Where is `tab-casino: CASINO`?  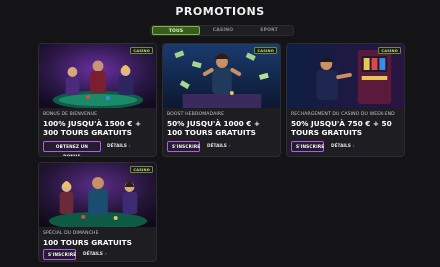
tab-casino: CASINO is located at coordinates (223, 30).